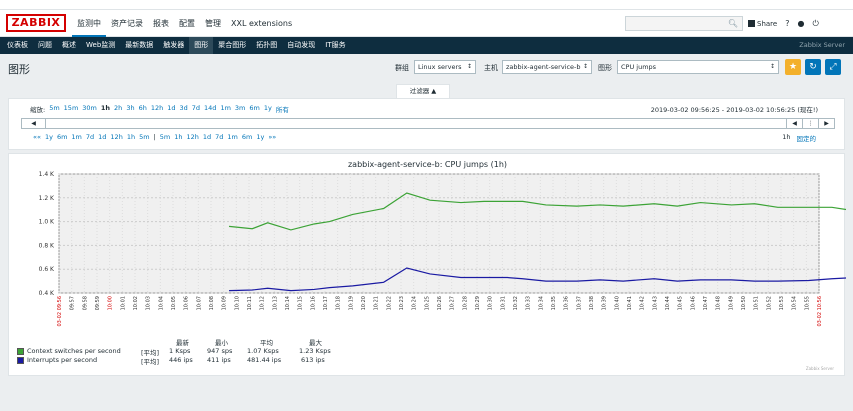  What do you see at coordinates (69, 45) in the screenshot?
I see `sub-nav-item: 概述` at bounding box center [69, 45].